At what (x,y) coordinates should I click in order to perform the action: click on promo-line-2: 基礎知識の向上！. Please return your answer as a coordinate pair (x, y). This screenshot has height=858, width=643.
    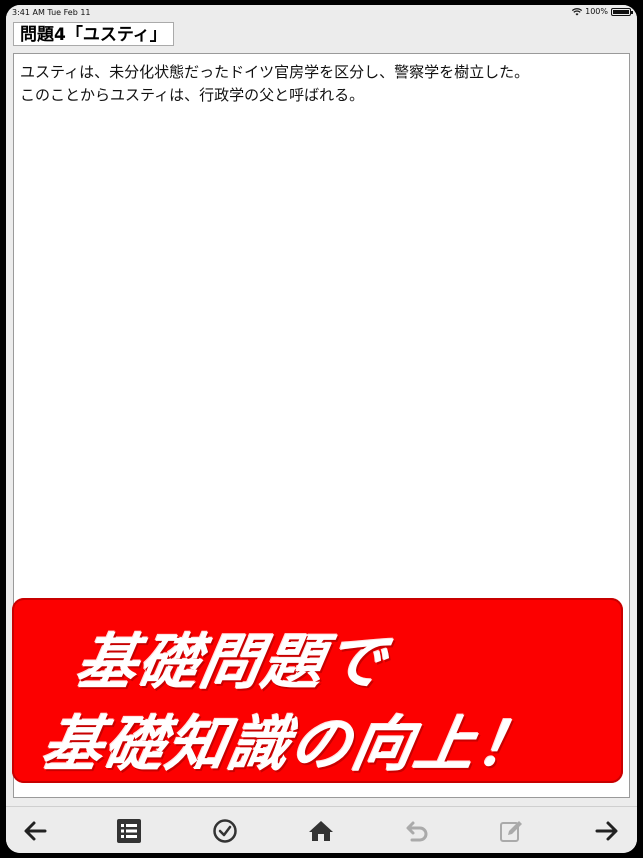
    Looking at the image, I should click on (291, 745).